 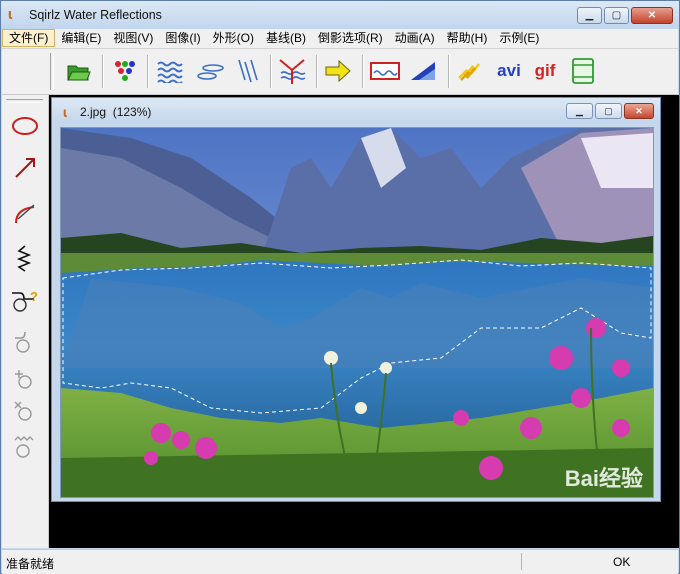 I want to click on funnel-icon, so click(x=292, y=71).